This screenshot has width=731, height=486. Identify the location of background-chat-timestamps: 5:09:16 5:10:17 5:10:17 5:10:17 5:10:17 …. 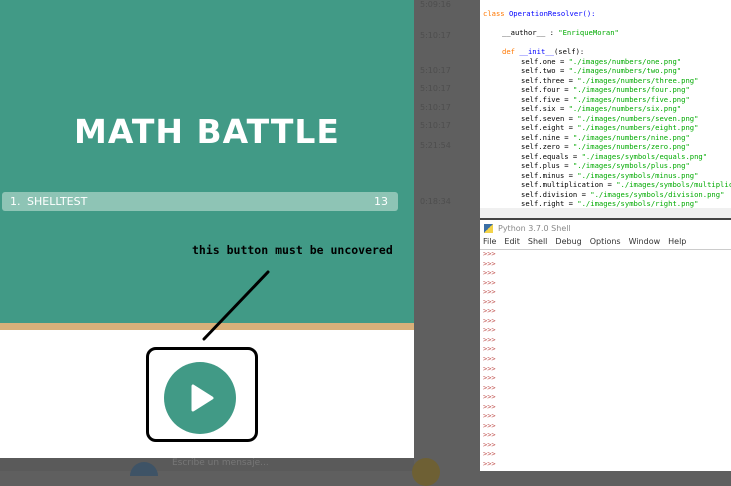
(447, 235).